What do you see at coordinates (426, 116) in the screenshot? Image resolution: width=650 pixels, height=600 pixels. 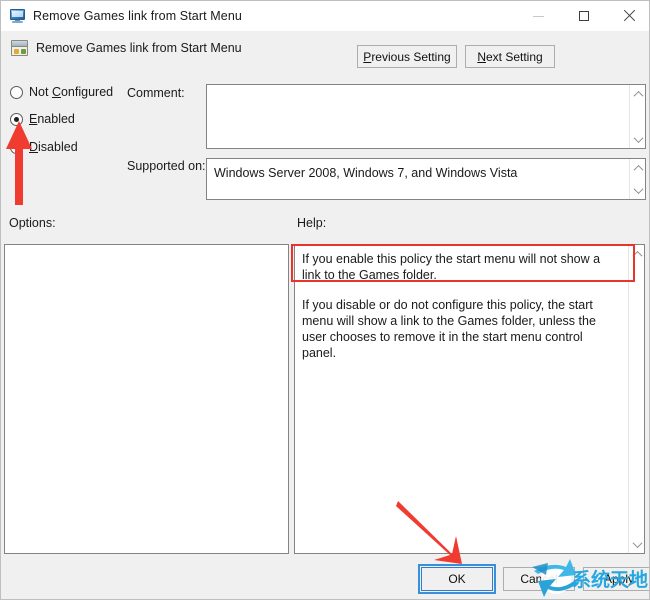 I see `comment-input` at bounding box center [426, 116].